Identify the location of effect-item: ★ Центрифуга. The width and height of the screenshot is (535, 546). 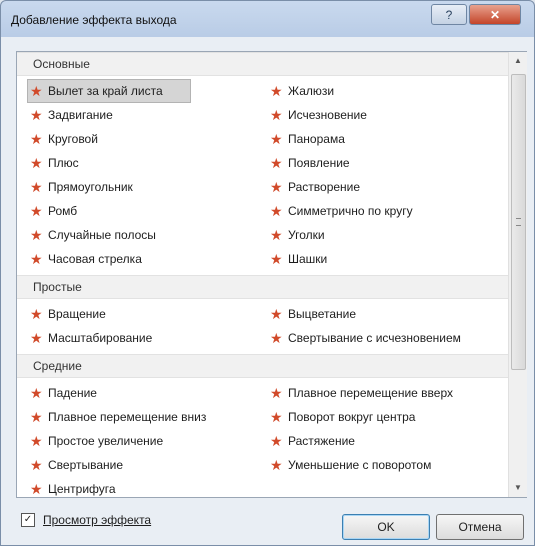
(137, 487).